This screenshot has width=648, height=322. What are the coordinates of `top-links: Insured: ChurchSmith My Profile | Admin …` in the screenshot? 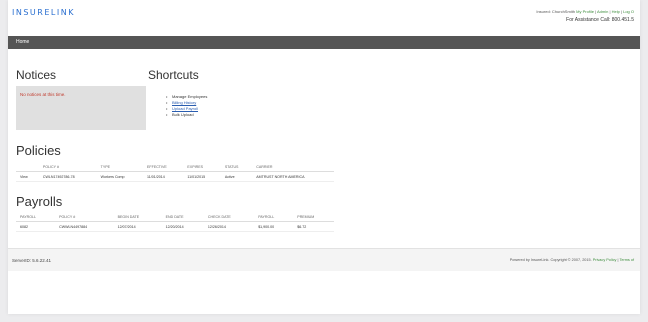 It's located at (585, 11).